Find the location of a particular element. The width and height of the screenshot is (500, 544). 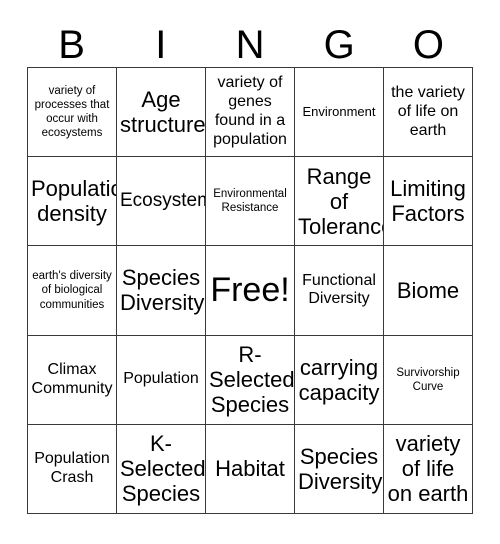

bingo-cell: Biome is located at coordinates (428, 291).